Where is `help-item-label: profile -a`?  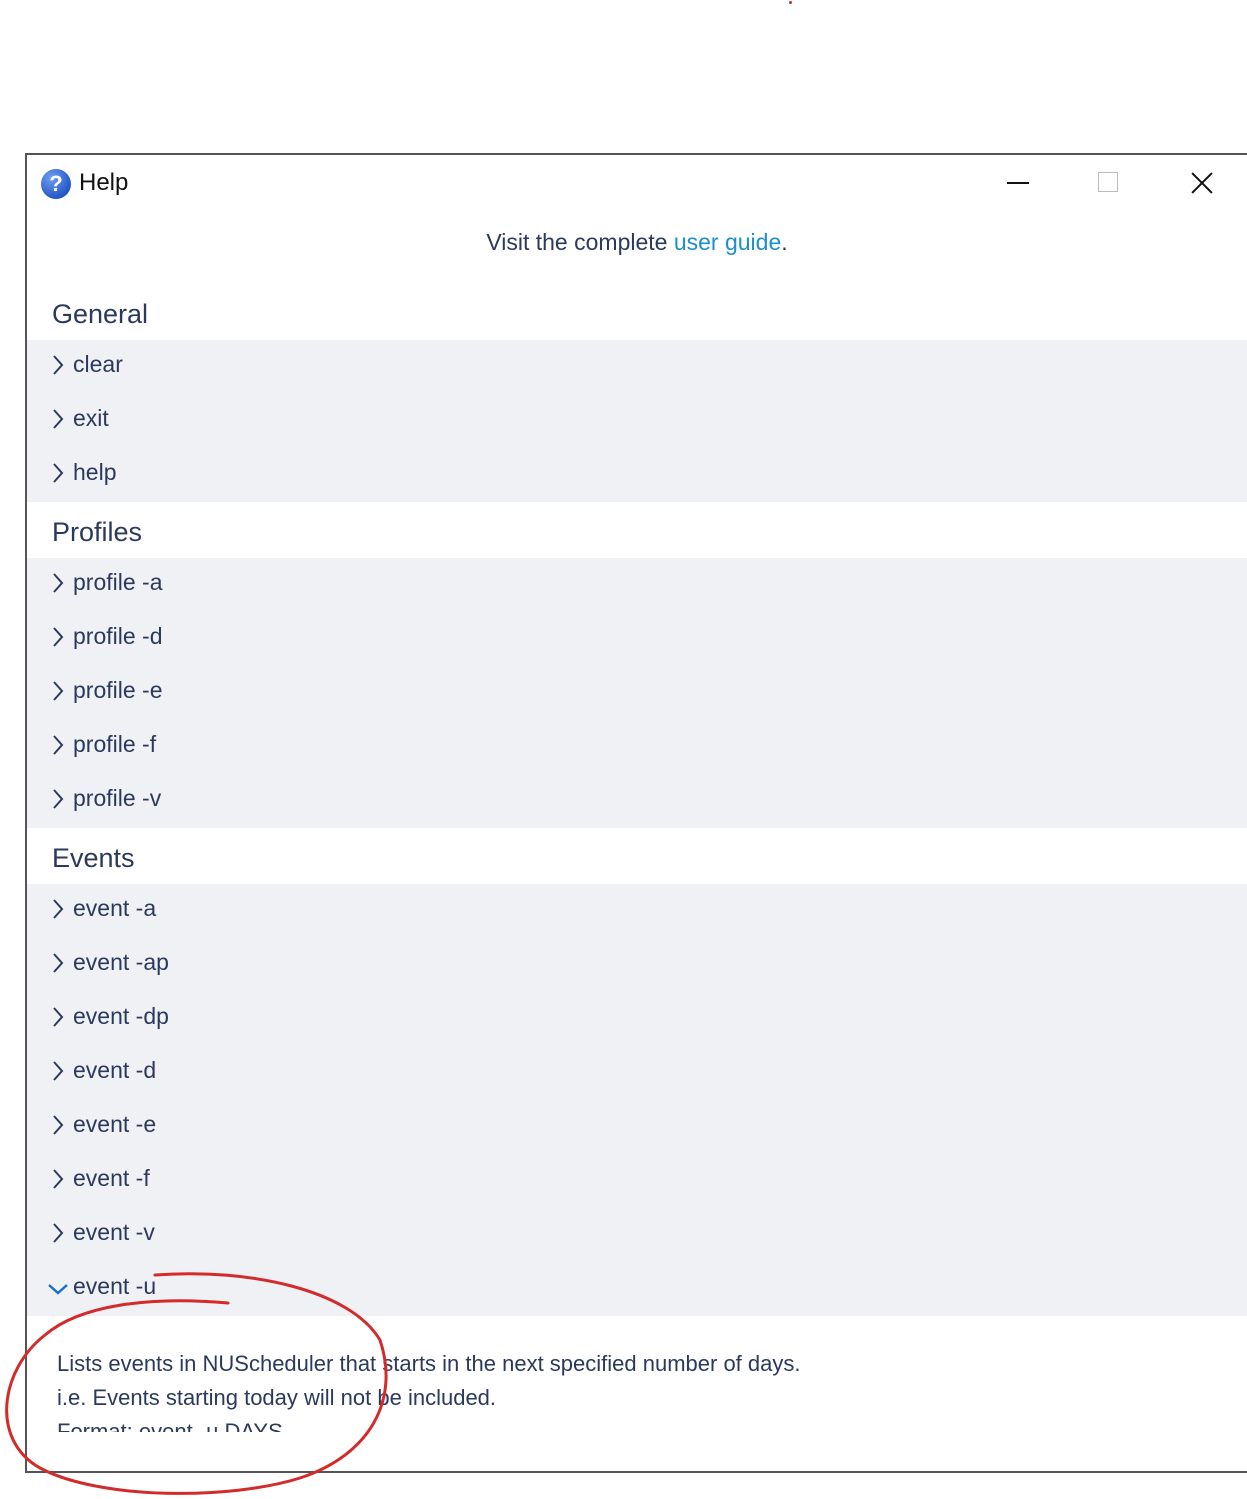
help-item-label: profile -a is located at coordinates (118, 582).